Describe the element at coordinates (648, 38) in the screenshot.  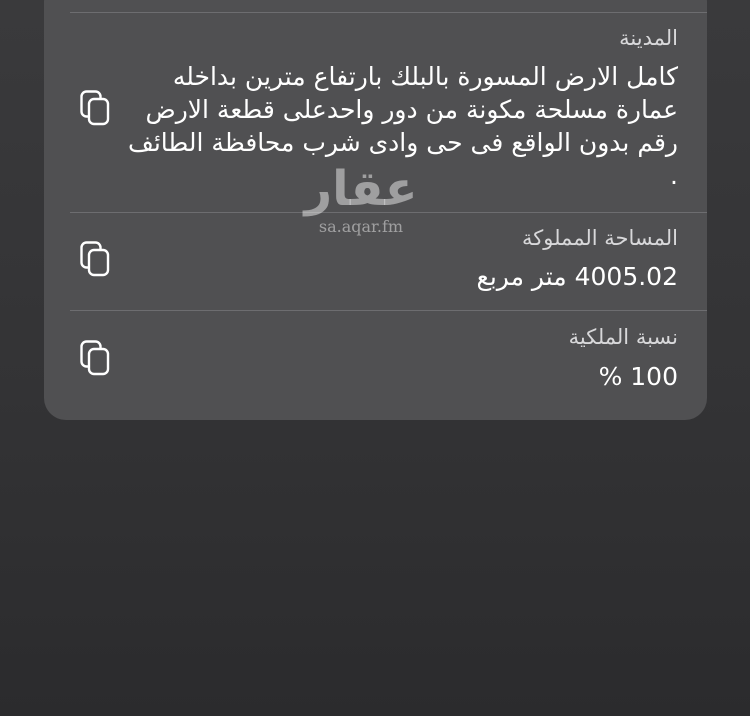
I see `city-label: المدينة` at that location.